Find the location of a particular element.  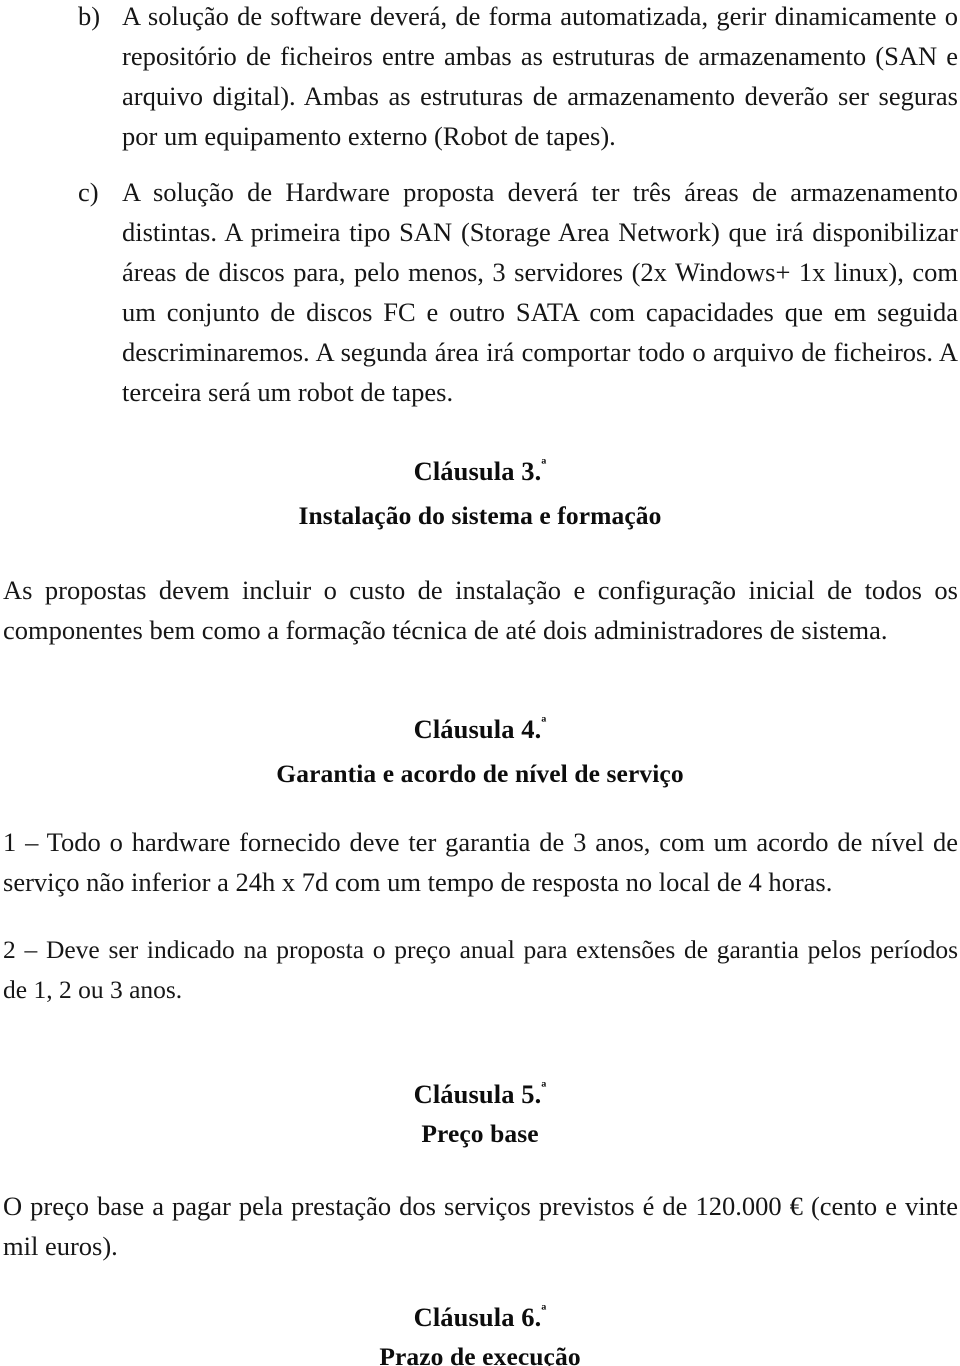

text-line: mil euros). is located at coordinates (60, 1246).